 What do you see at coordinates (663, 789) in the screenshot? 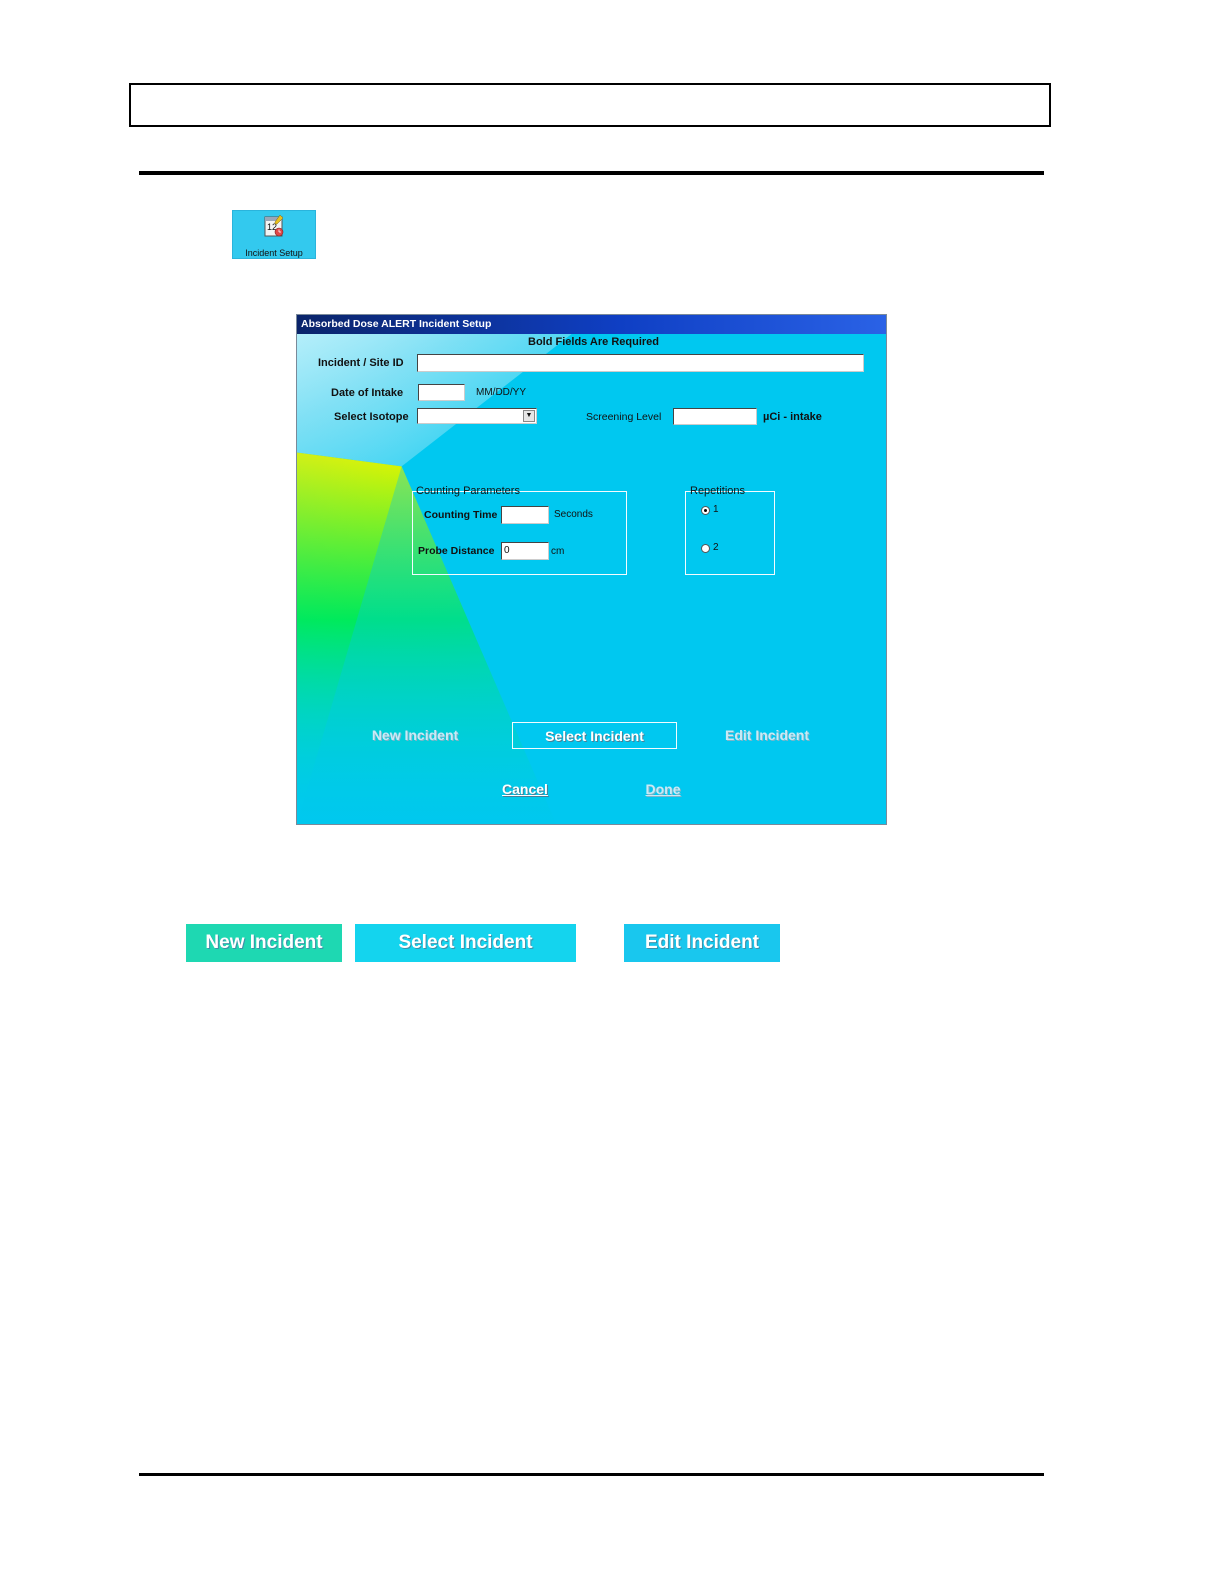
I see `done-button: Done` at bounding box center [663, 789].